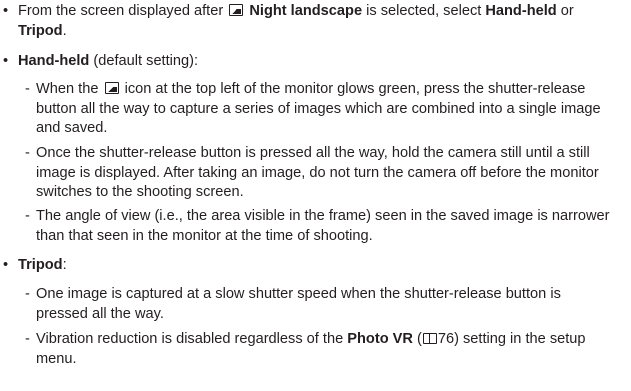 Image resolution: width=631 pixels, height=391 pixels. I want to click on hand-held-heading: Hand-held, so click(54, 61).